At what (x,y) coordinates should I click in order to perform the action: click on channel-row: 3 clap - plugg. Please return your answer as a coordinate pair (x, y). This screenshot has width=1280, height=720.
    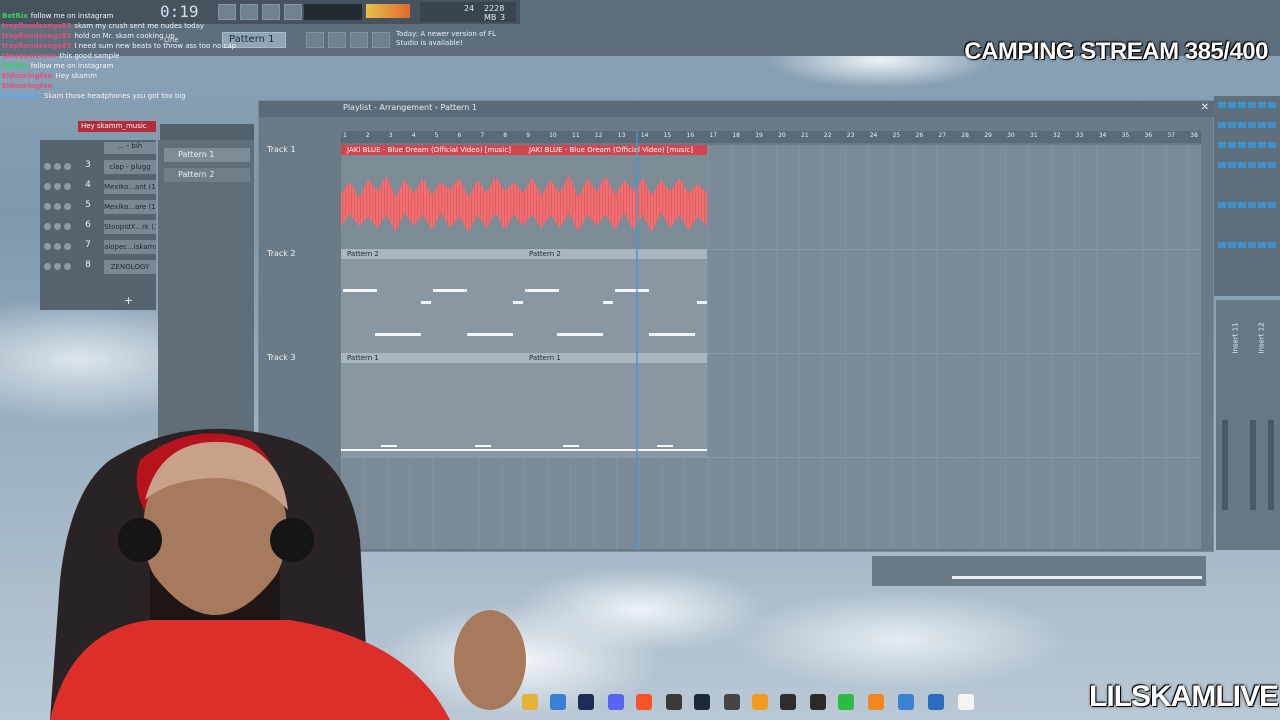
    Looking at the image, I should click on (98, 167).